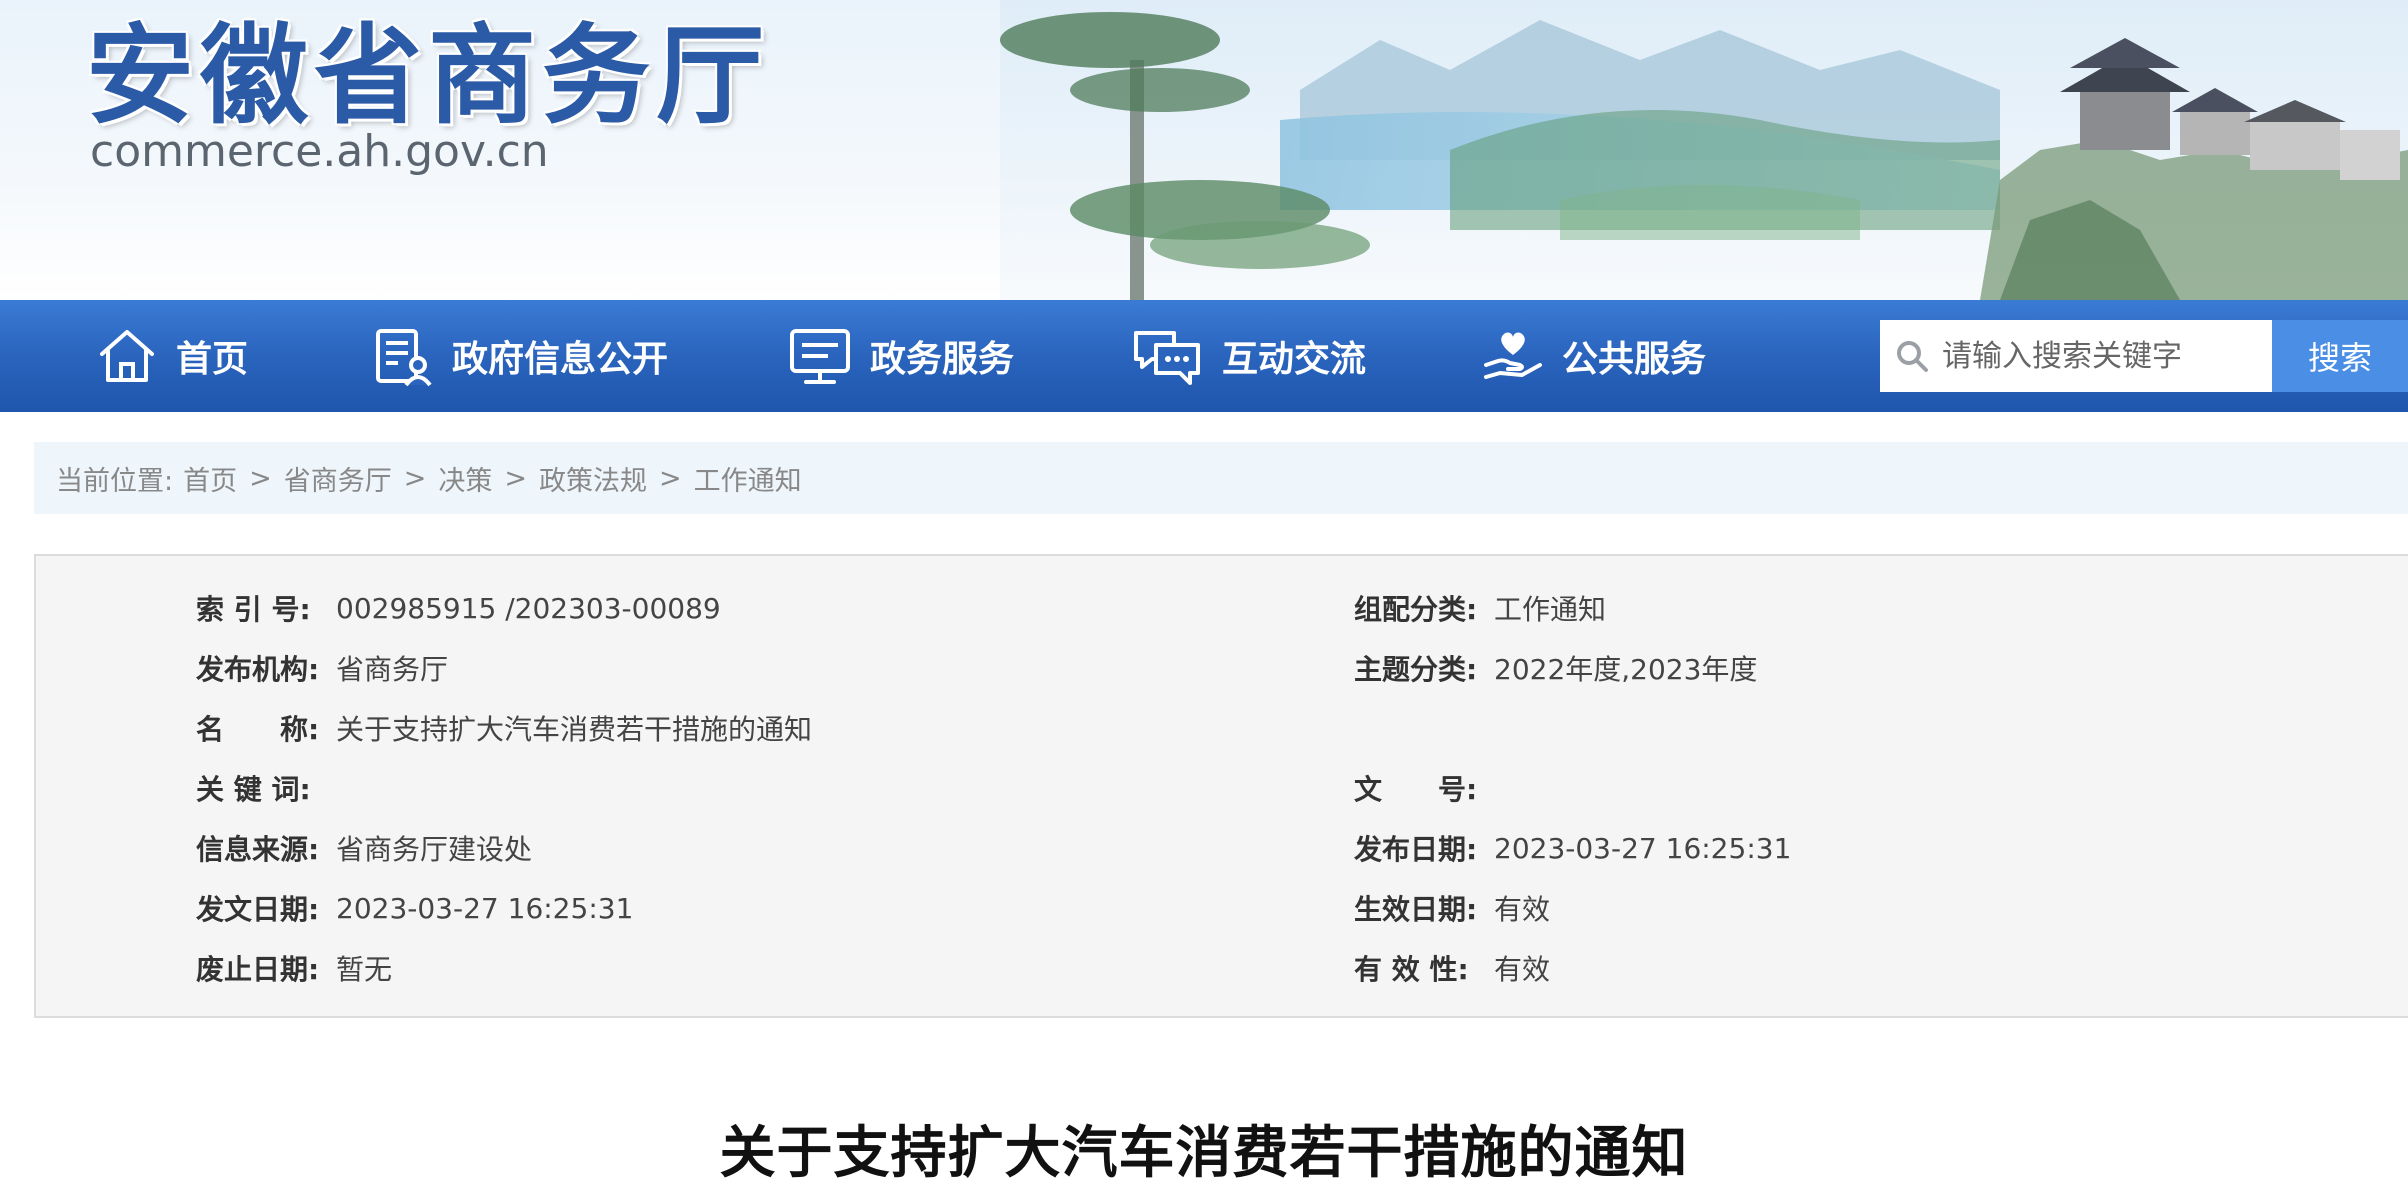  I want to click on meta-keywords: 关 键 词:, so click(266, 788).